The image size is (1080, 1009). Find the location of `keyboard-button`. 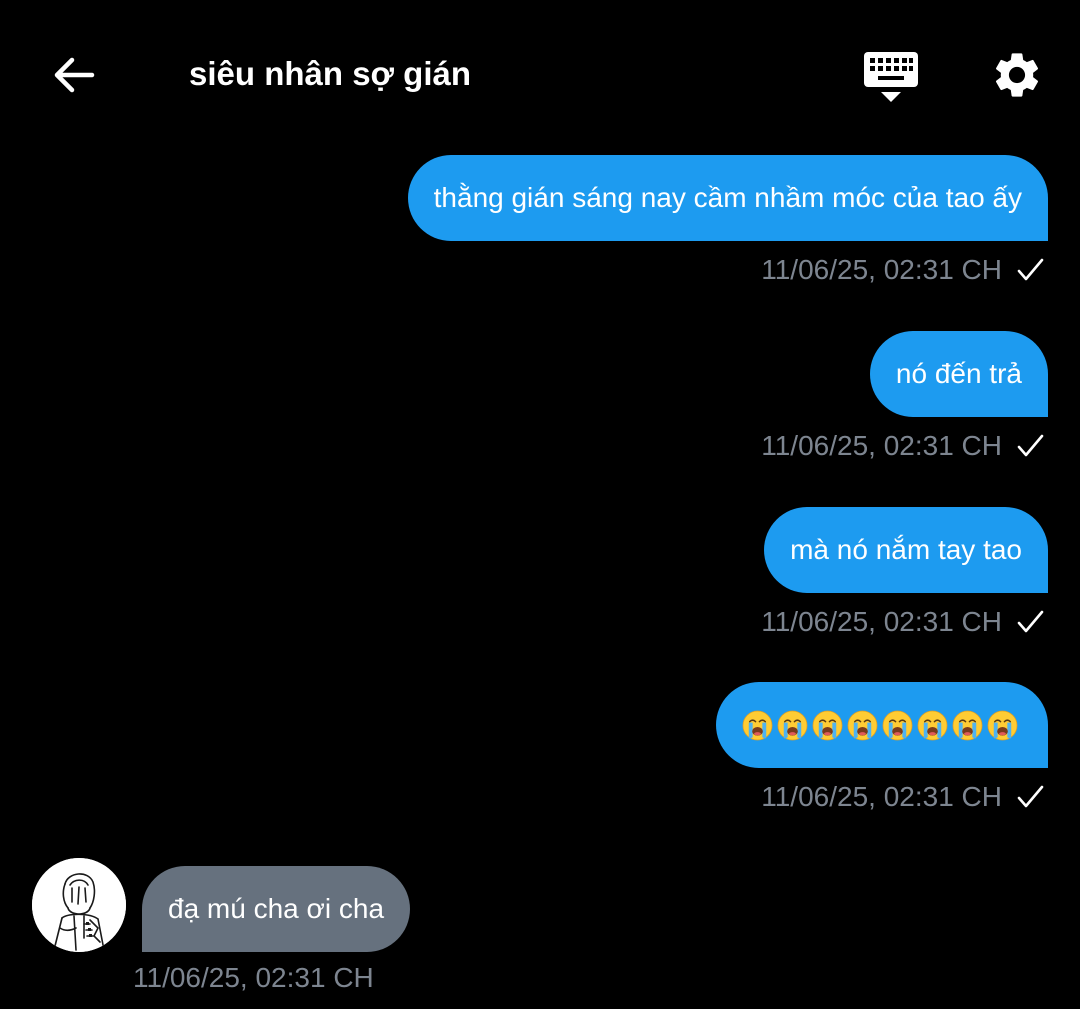

keyboard-button is located at coordinates (891, 77).